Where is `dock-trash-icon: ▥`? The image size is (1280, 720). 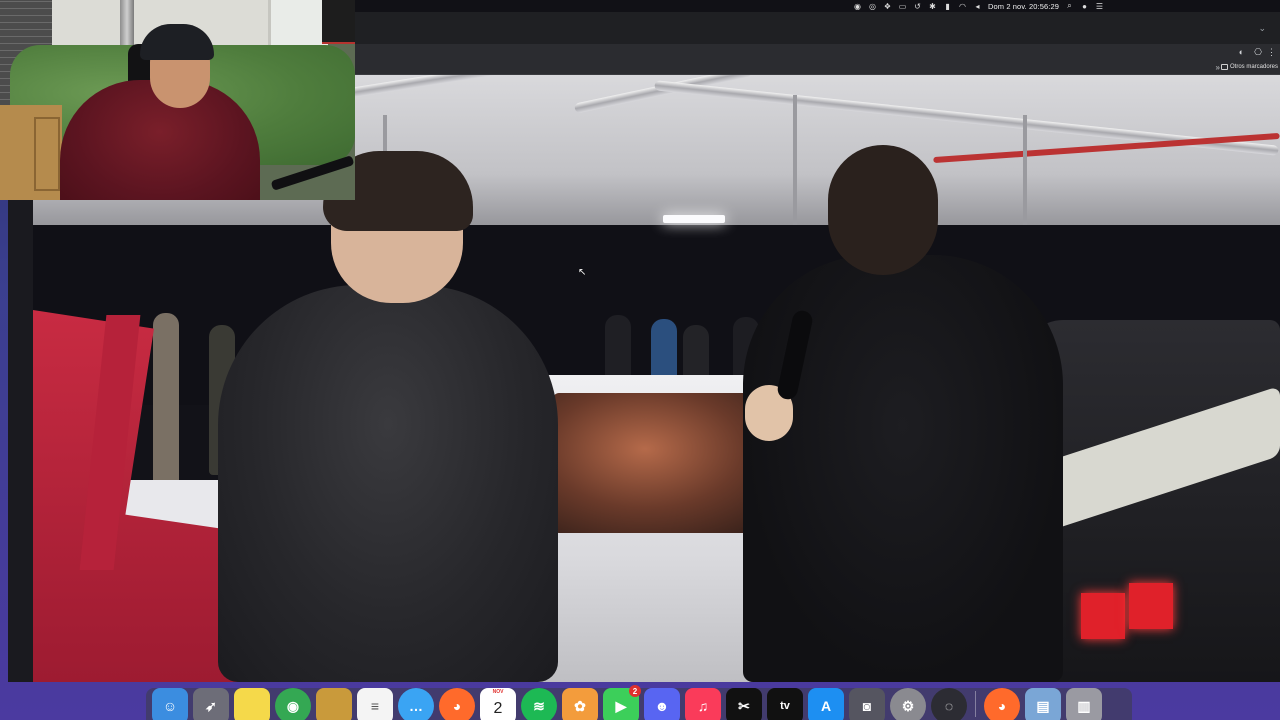
dock-trash-icon: ▥ is located at coordinates (1084, 704).